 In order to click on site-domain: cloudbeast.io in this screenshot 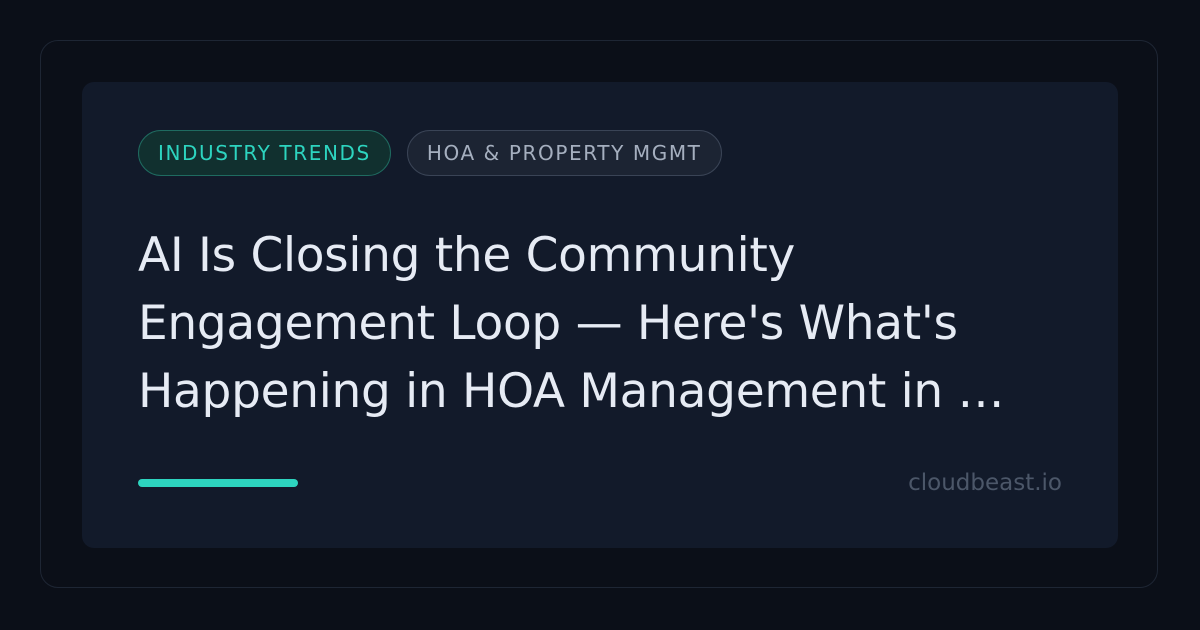, I will do `click(985, 483)`.